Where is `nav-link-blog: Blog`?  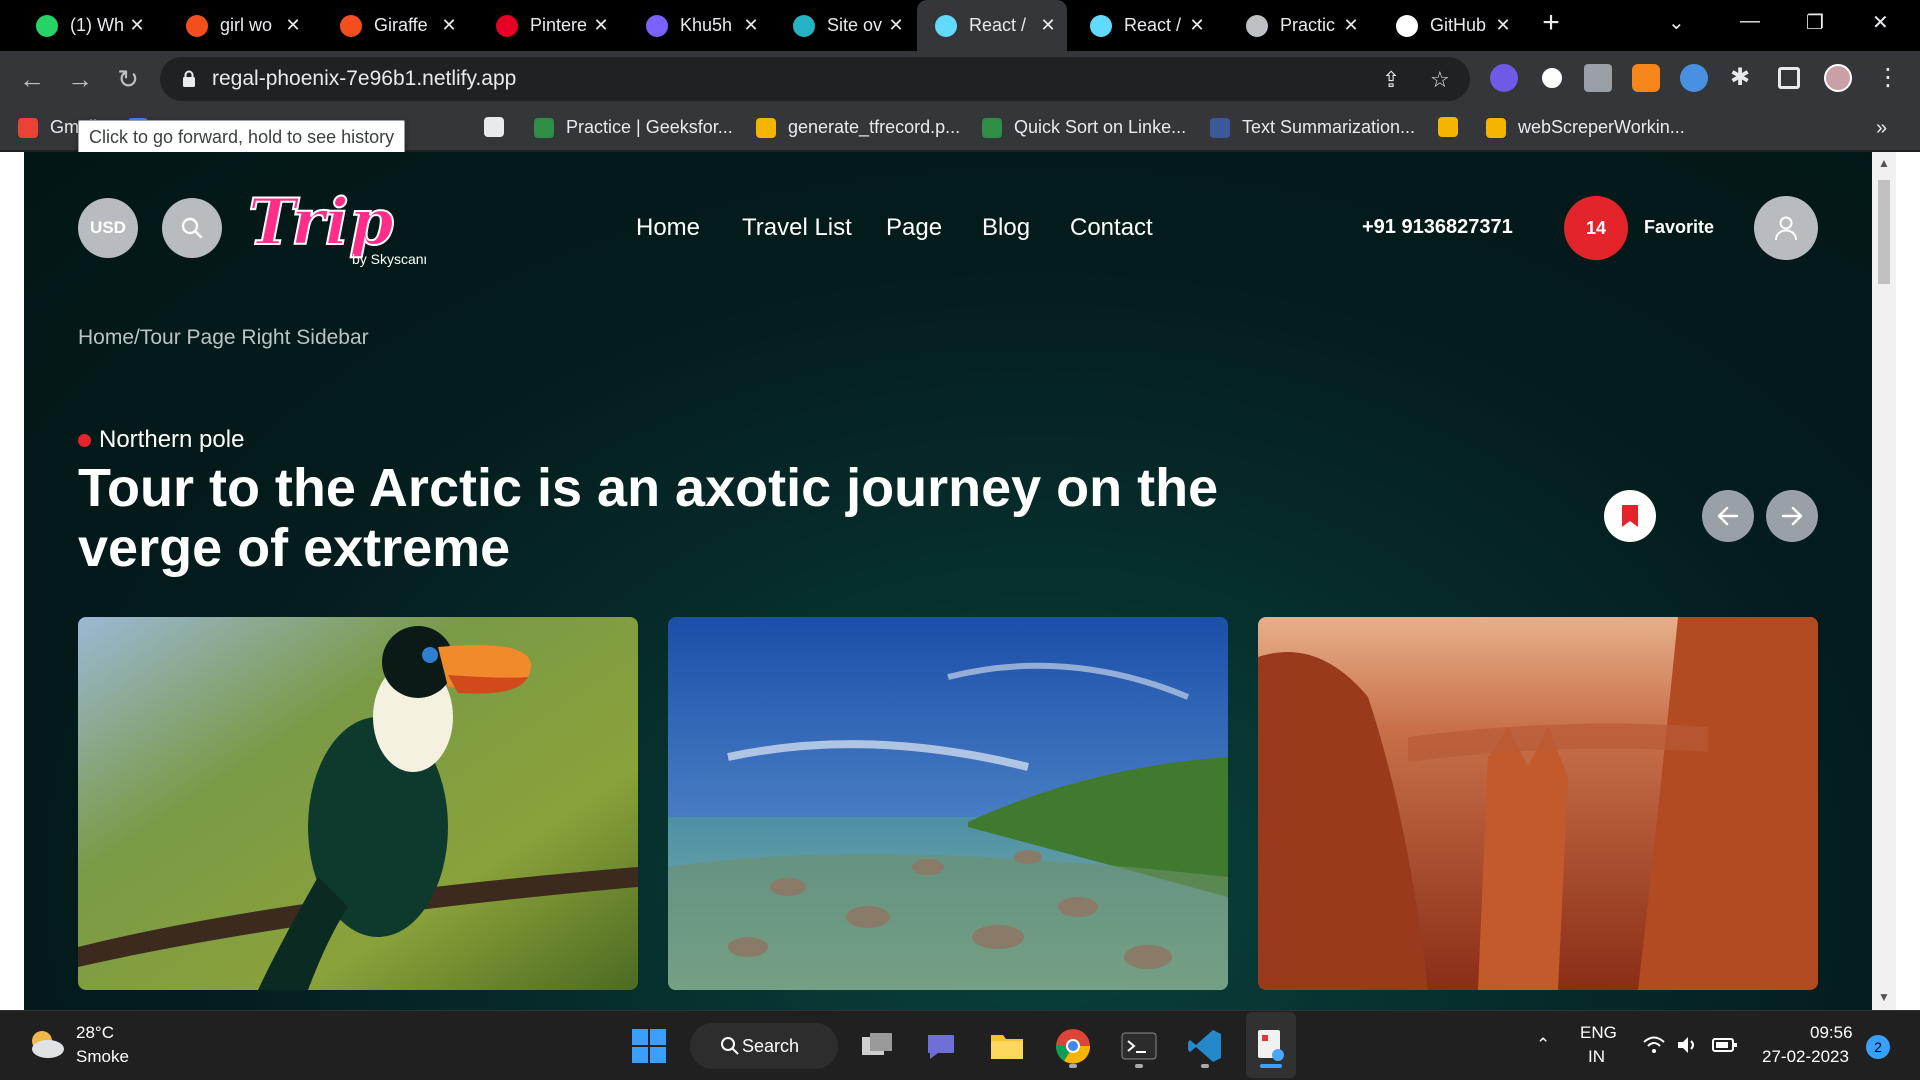 nav-link-blog: Blog is located at coordinates (1006, 228).